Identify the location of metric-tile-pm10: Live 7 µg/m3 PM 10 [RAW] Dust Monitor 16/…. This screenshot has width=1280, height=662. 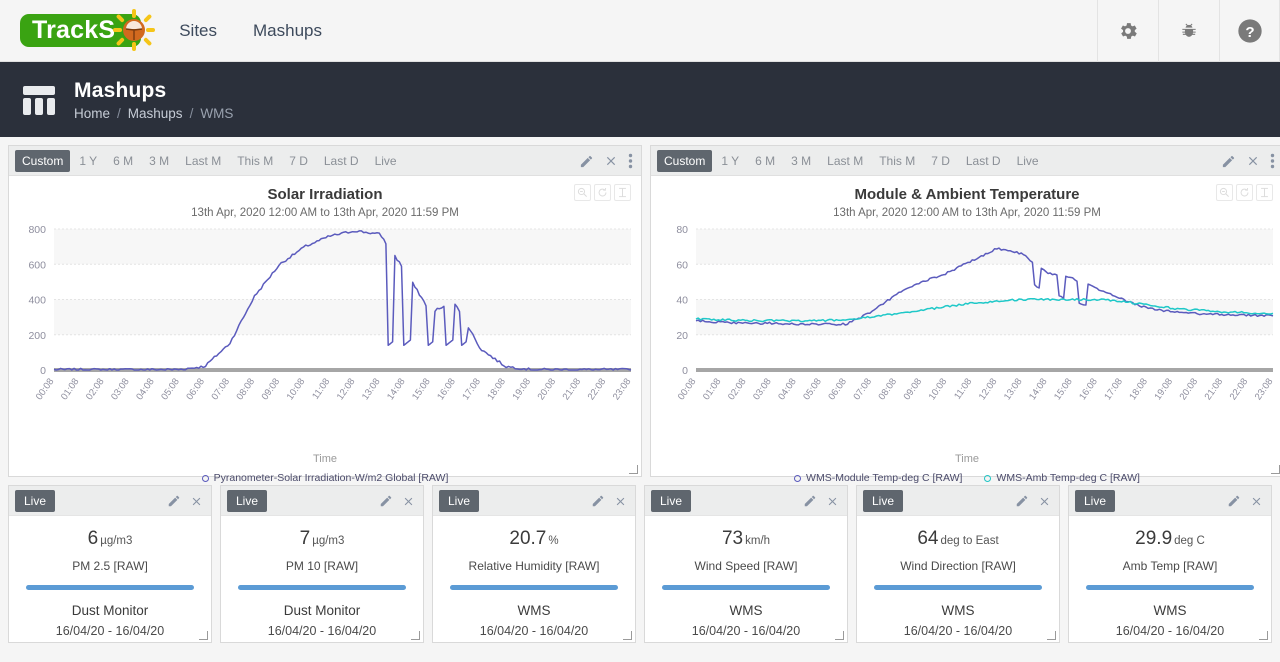
(322, 564).